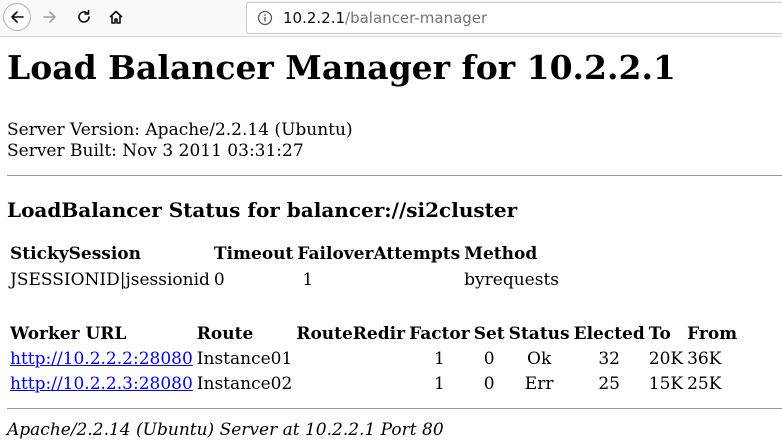 The height and width of the screenshot is (445, 782). Describe the element at coordinates (512, 280) in the screenshot. I see `table-cell: byrequests` at that location.